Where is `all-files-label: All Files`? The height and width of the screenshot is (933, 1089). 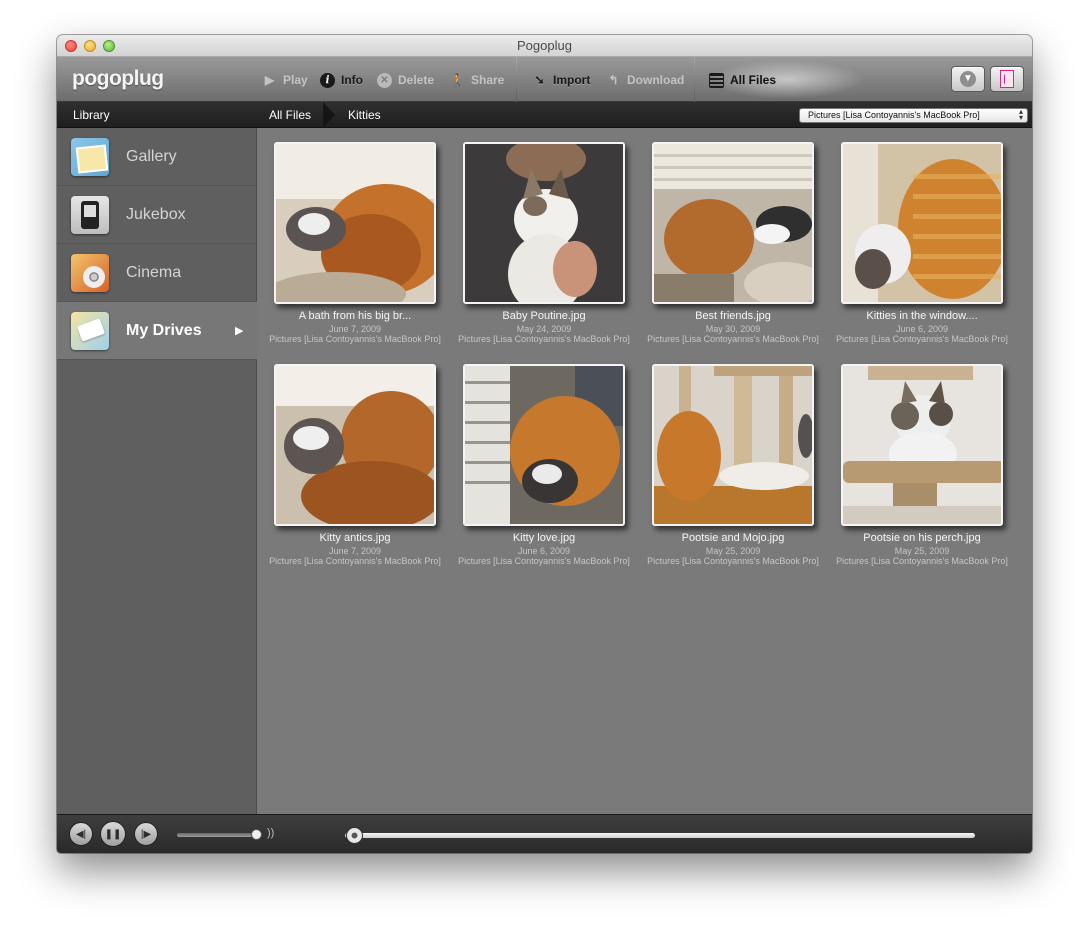
all-files-label: All Files is located at coordinates (753, 80).